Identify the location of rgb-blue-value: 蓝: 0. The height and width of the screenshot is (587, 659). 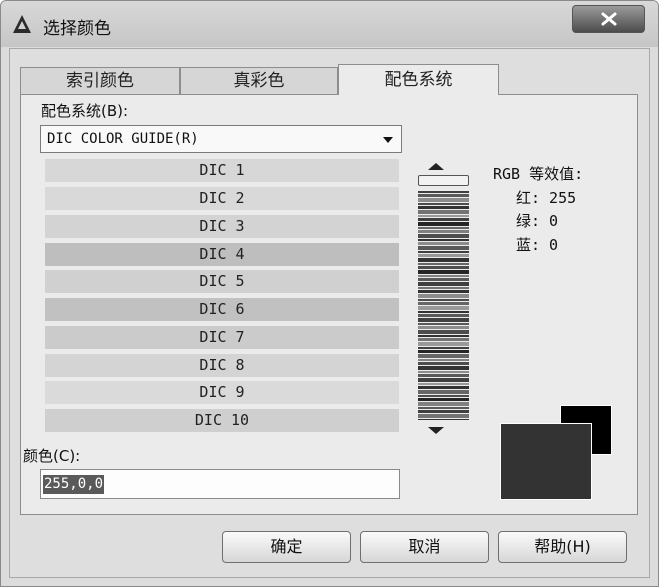
(537, 245).